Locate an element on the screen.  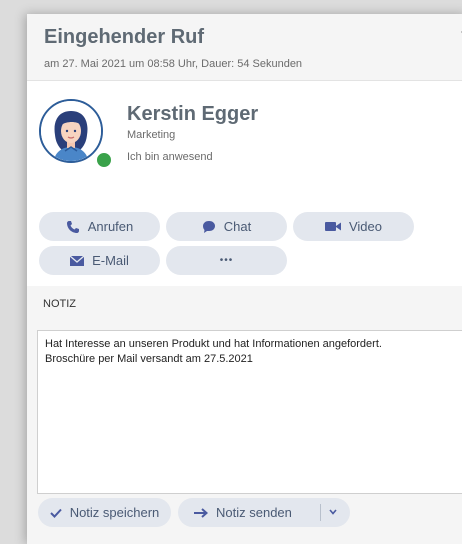
avatar is located at coordinates (71, 131).